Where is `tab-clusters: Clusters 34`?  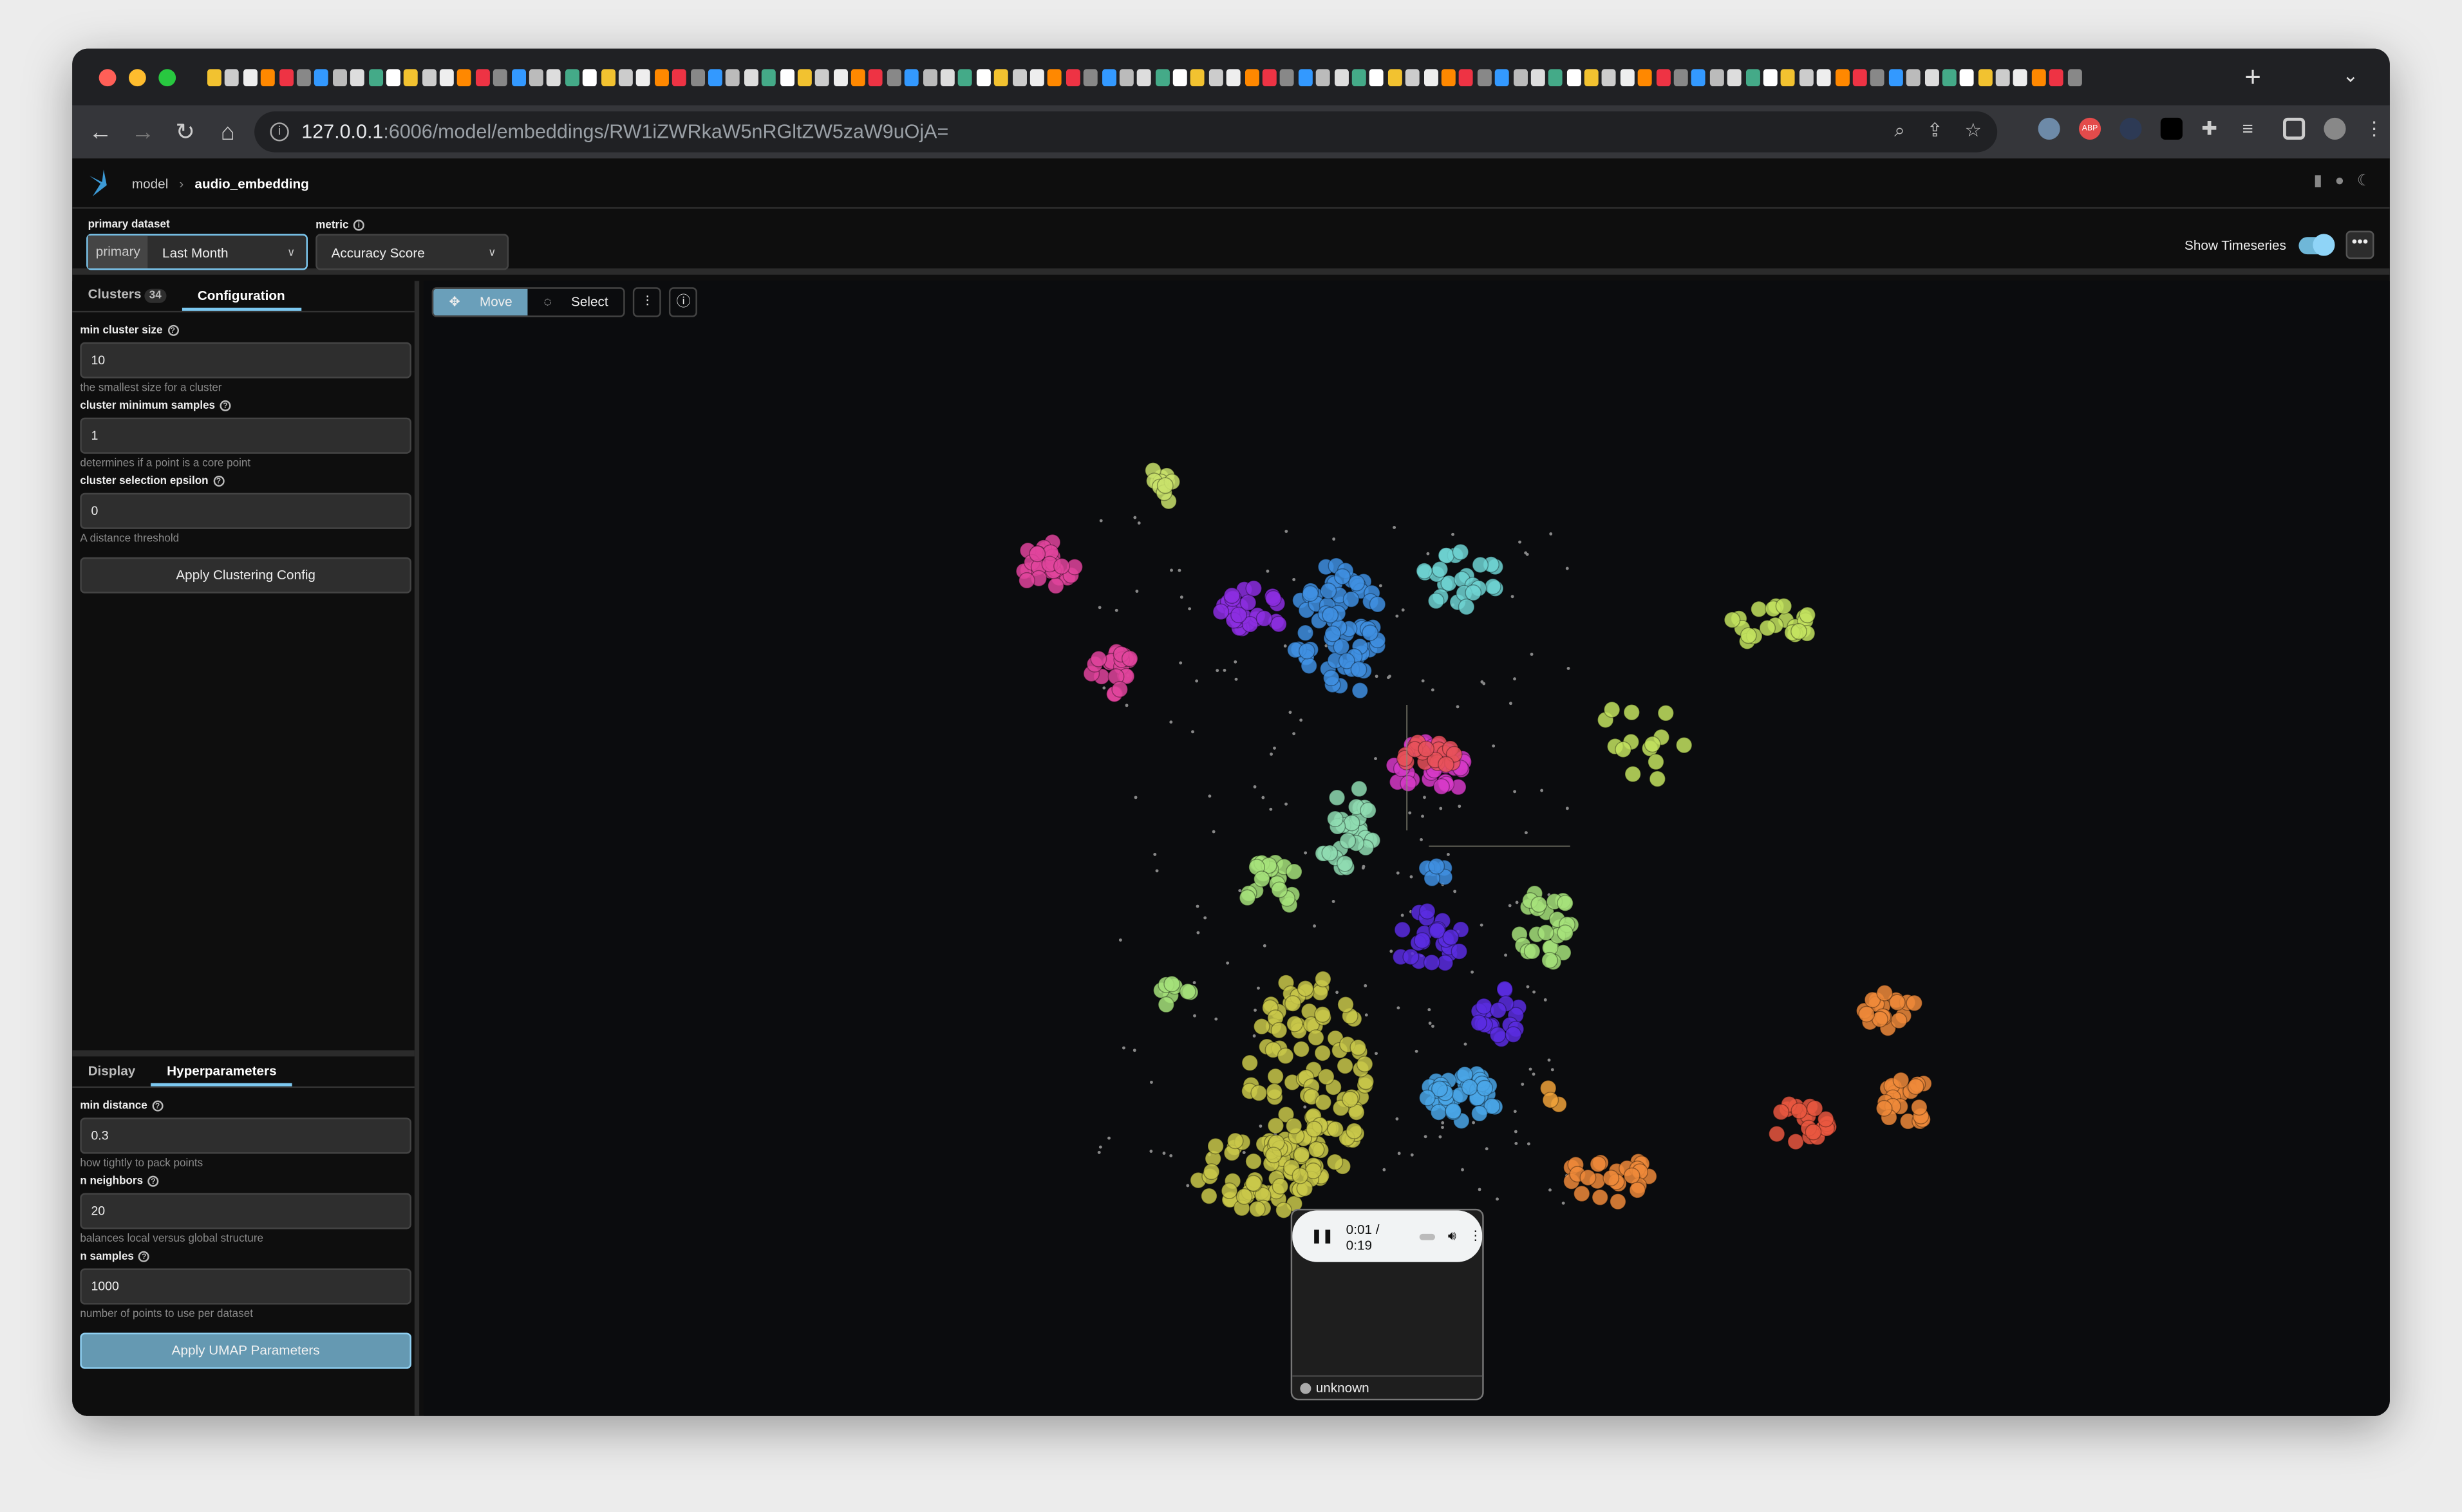 tab-clusters: Clusters 34 is located at coordinates (127, 298).